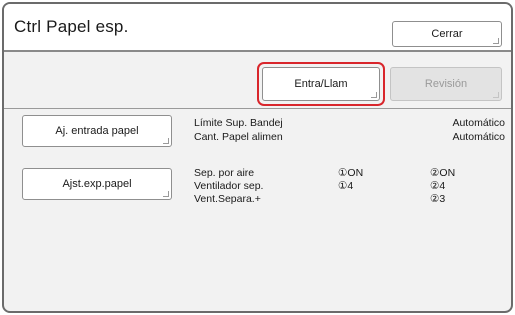 The height and width of the screenshot is (315, 515). What do you see at coordinates (346, 186) in the screenshot?
I see `separation-fan-value-1: ①4` at bounding box center [346, 186].